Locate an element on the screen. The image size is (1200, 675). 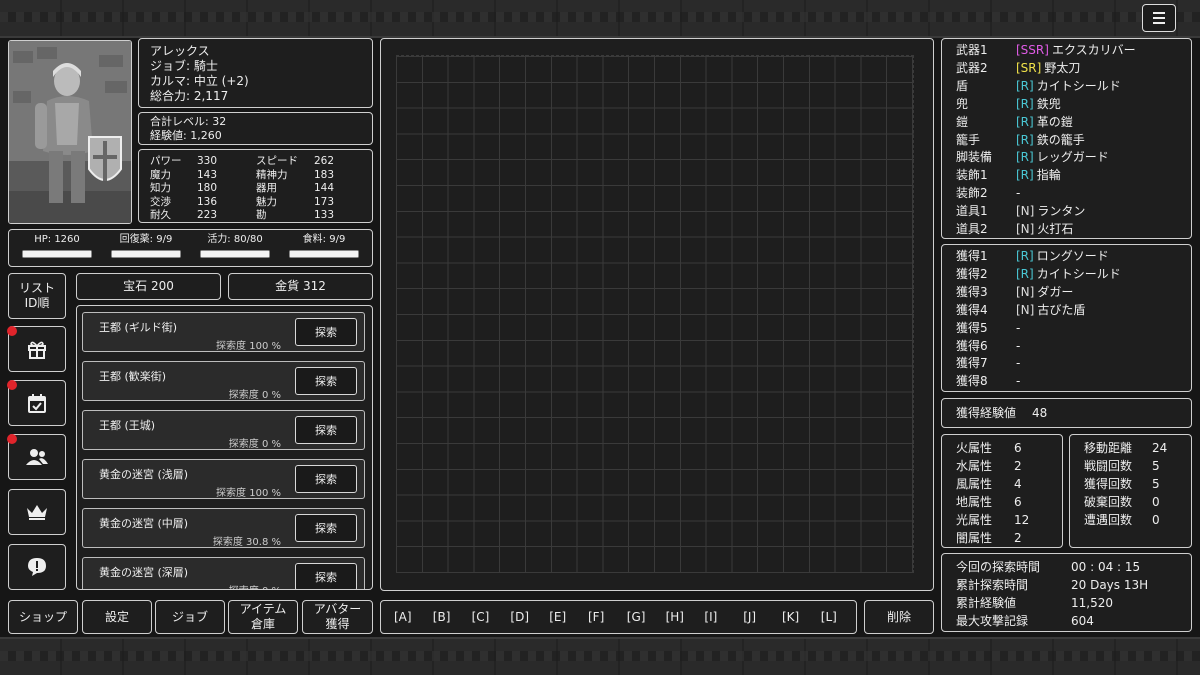
stat-value: 262 is located at coordinates (324, 161).